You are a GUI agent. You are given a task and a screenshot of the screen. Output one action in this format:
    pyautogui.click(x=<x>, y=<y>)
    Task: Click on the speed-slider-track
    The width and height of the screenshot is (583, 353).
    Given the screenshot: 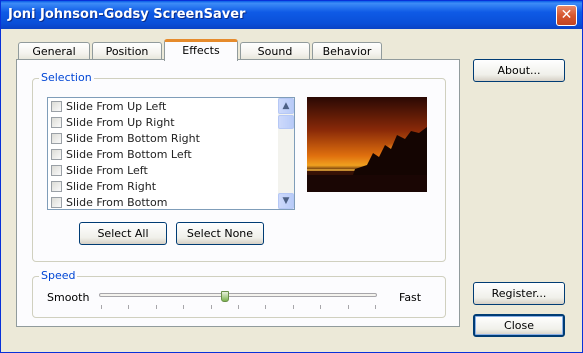 What is the action you would take?
    pyautogui.click(x=238, y=295)
    